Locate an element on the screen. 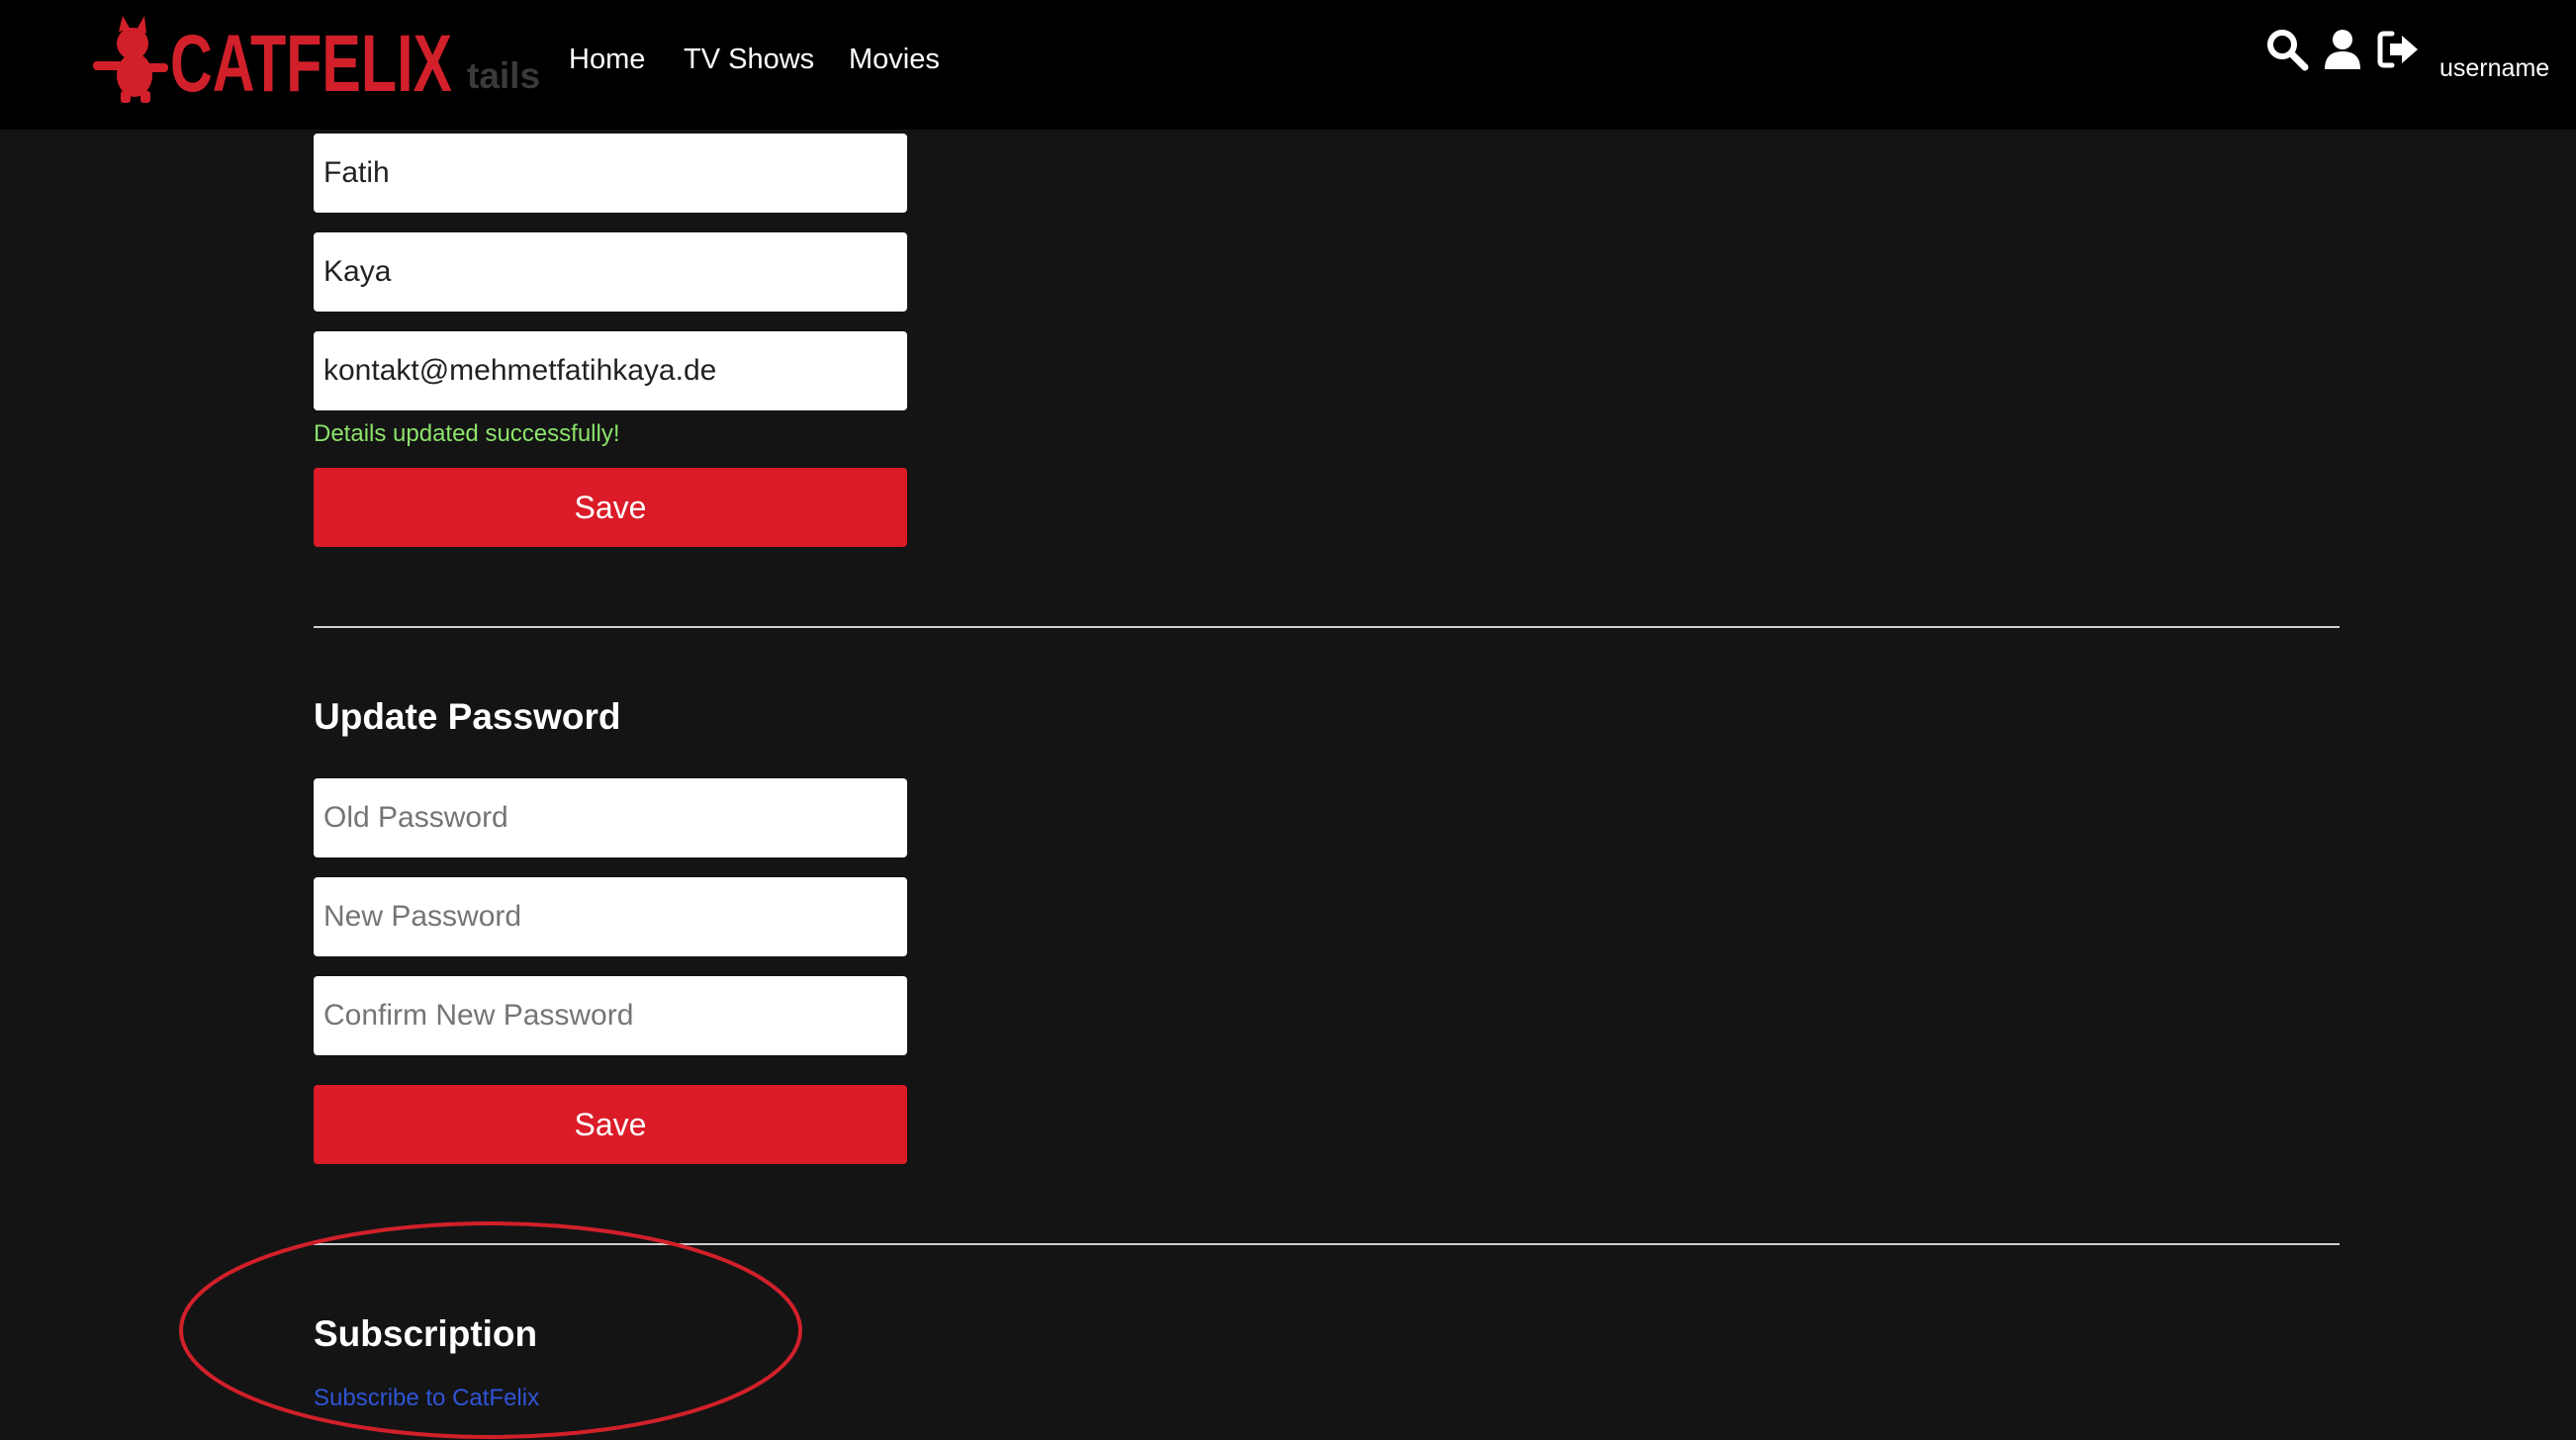  save-details-button: Save is located at coordinates (610, 508).